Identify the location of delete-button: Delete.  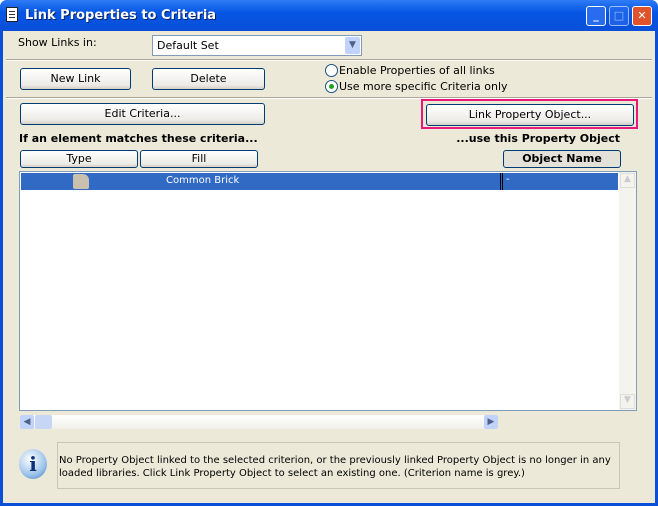
(208, 79).